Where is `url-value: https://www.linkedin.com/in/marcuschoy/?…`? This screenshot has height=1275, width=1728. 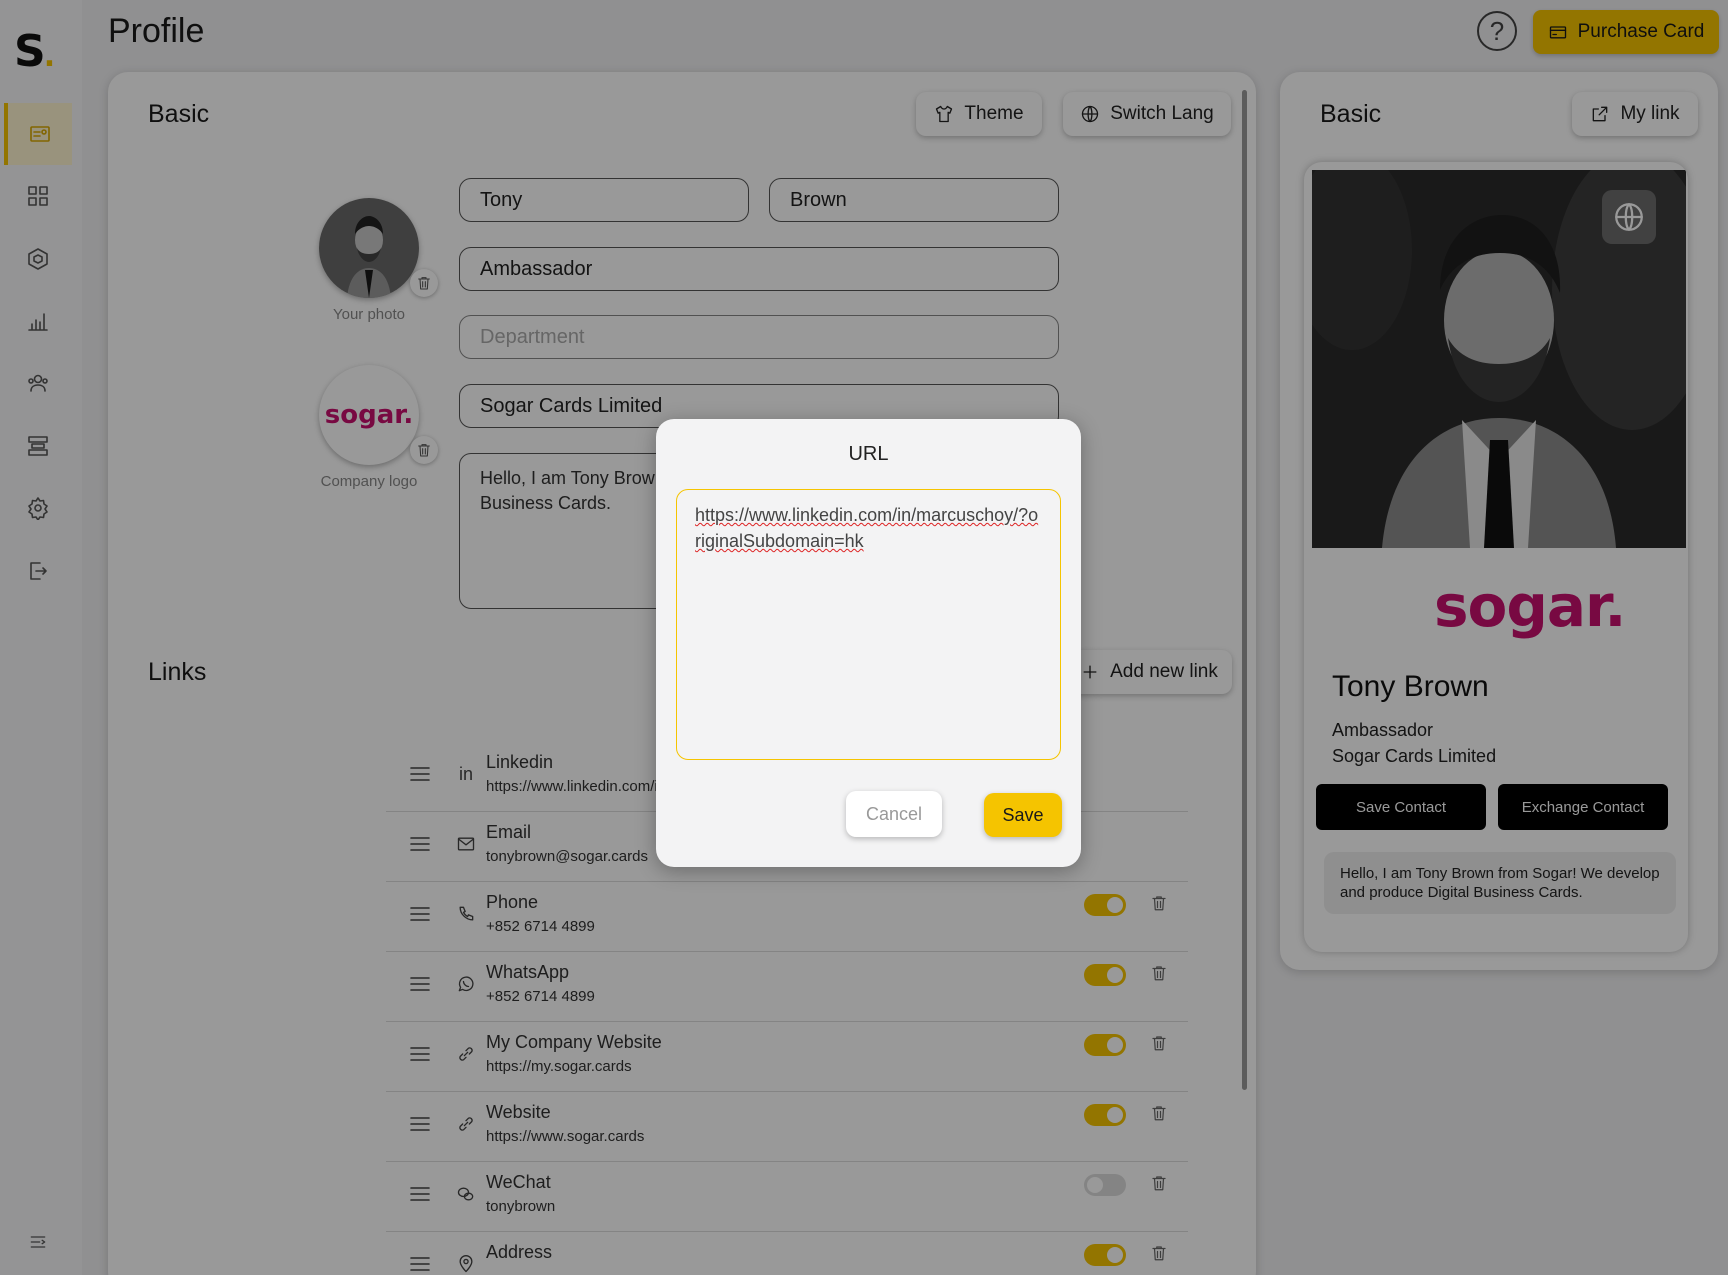 url-value: https://www.linkedin.com/in/marcuschoy/?… is located at coordinates (867, 528).